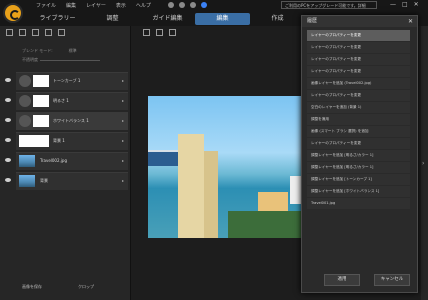 This screenshot has height=300, width=428. What do you see at coordinates (71, 120) in the screenshot?
I see `layer-name: ホワイトバランス 1` at bounding box center [71, 120].